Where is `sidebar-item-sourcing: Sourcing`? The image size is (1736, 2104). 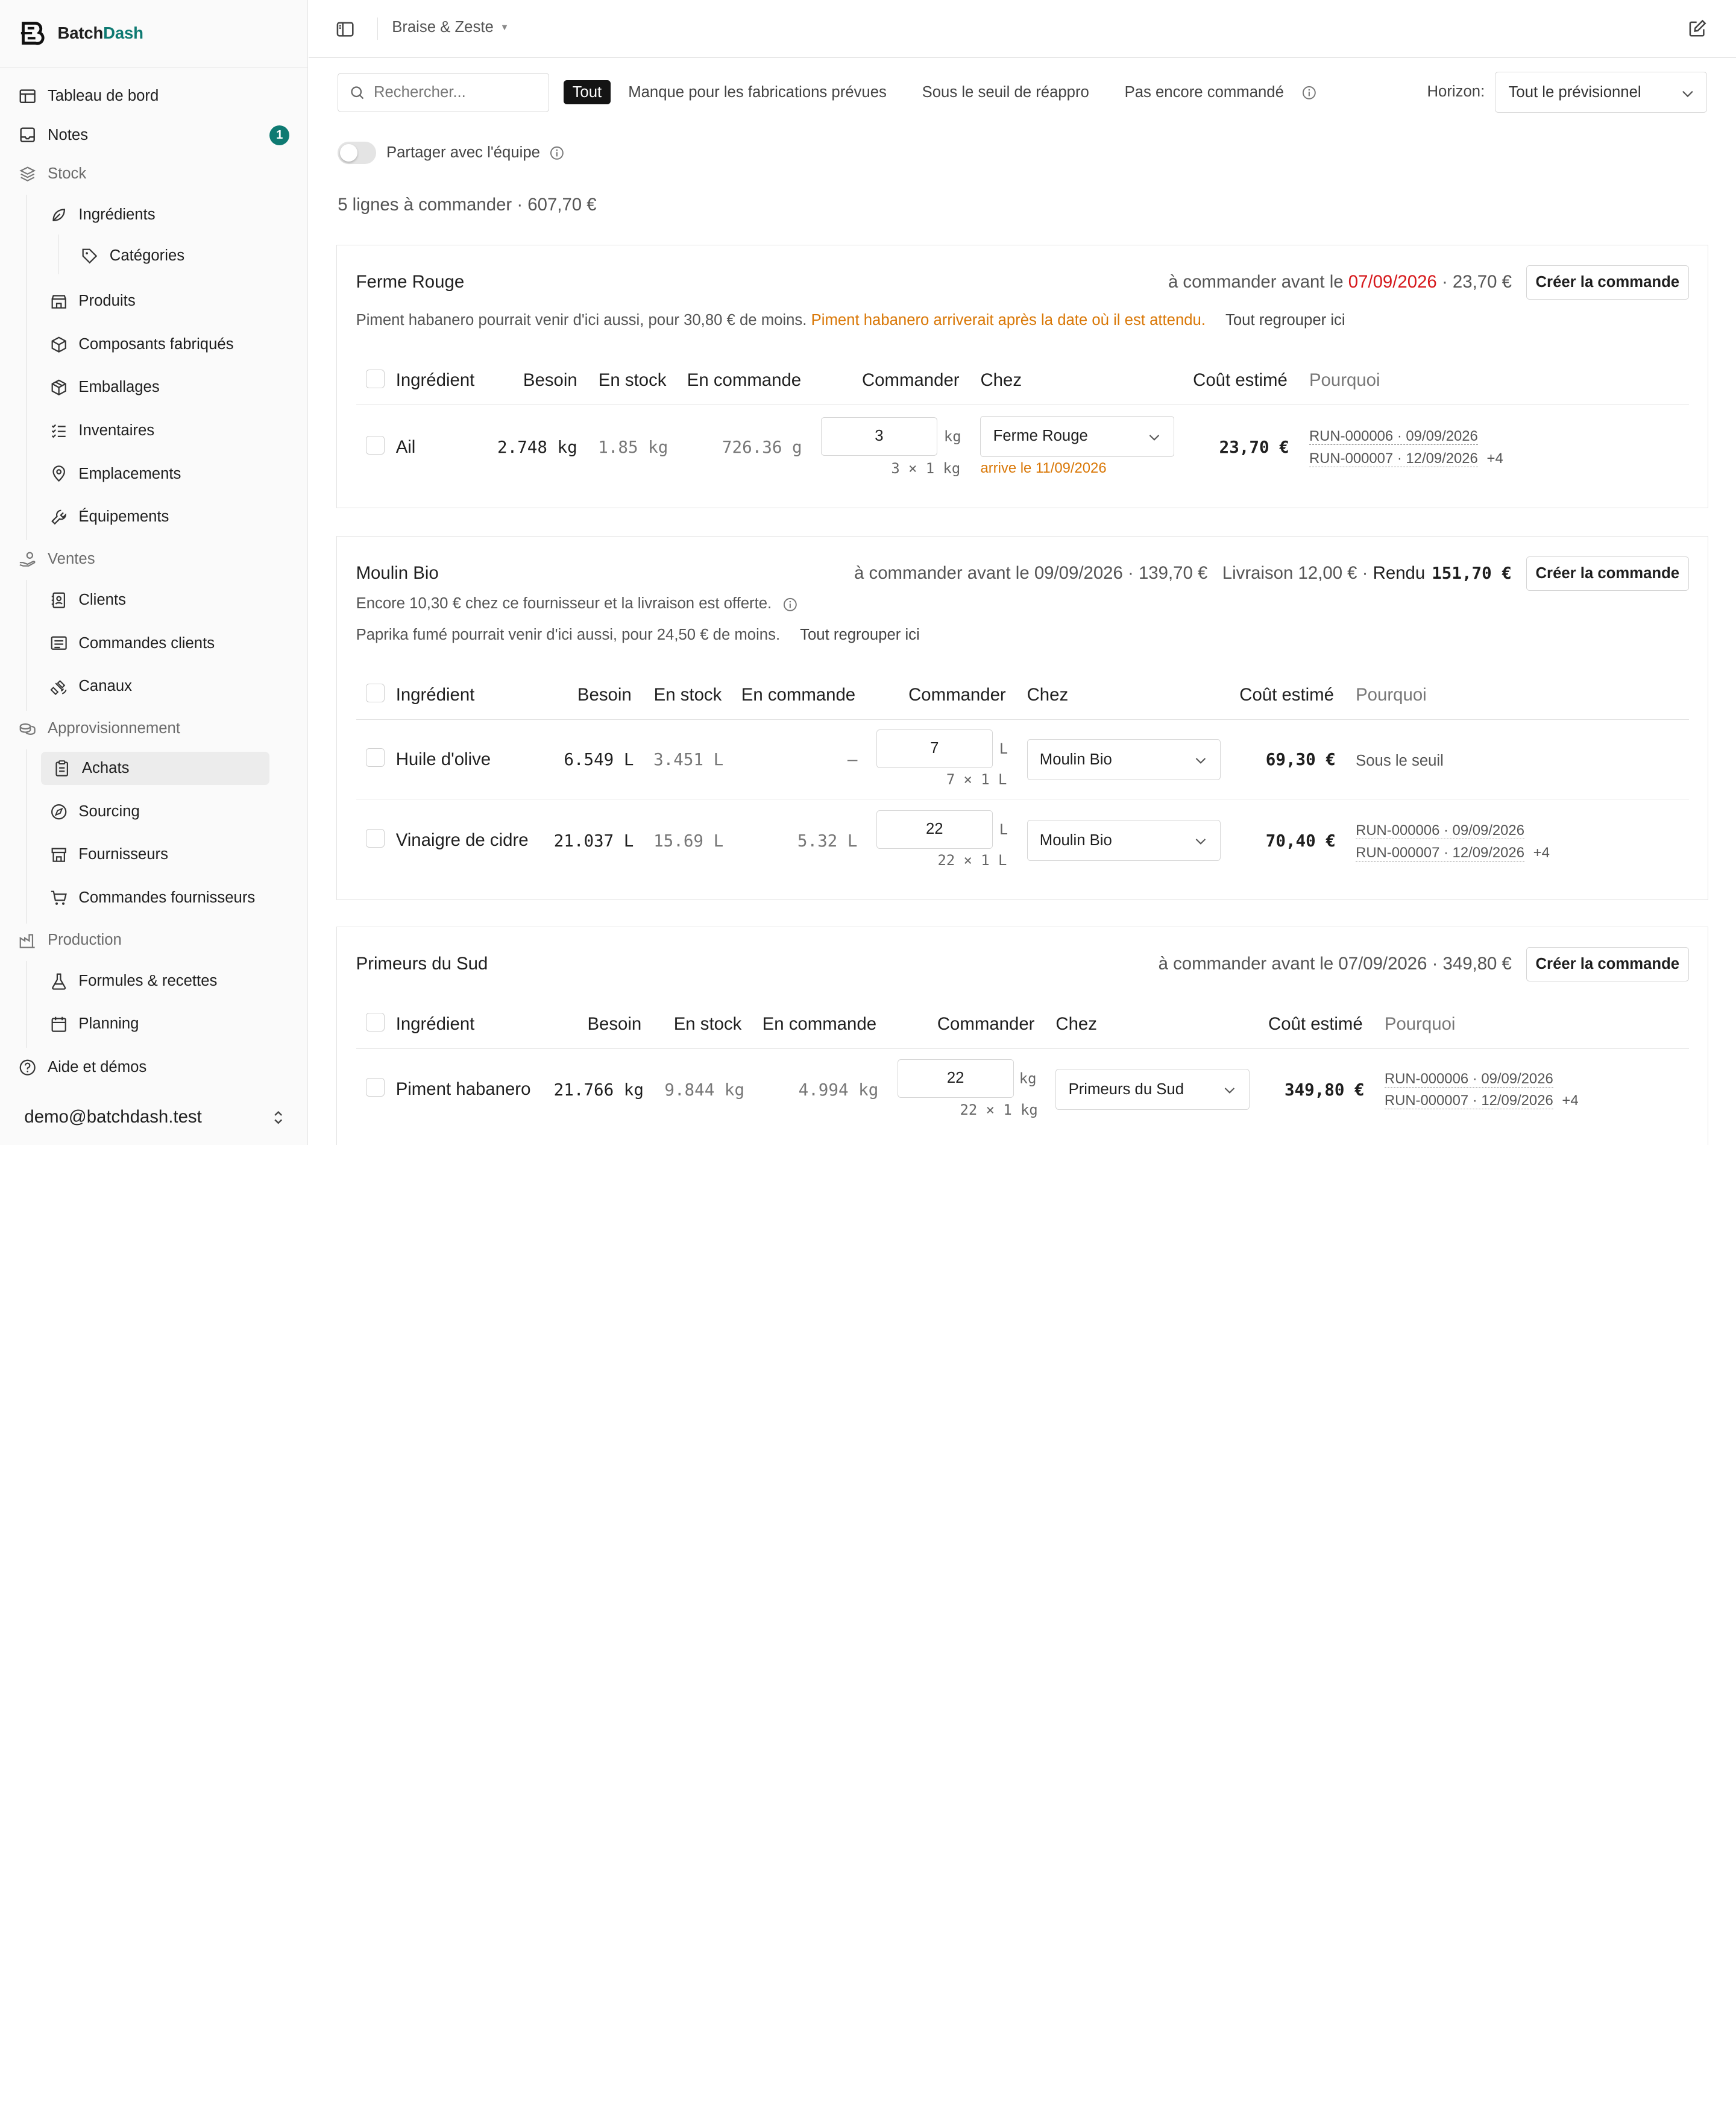 sidebar-item-sourcing: Sourcing is located at coordinates (169, 811).